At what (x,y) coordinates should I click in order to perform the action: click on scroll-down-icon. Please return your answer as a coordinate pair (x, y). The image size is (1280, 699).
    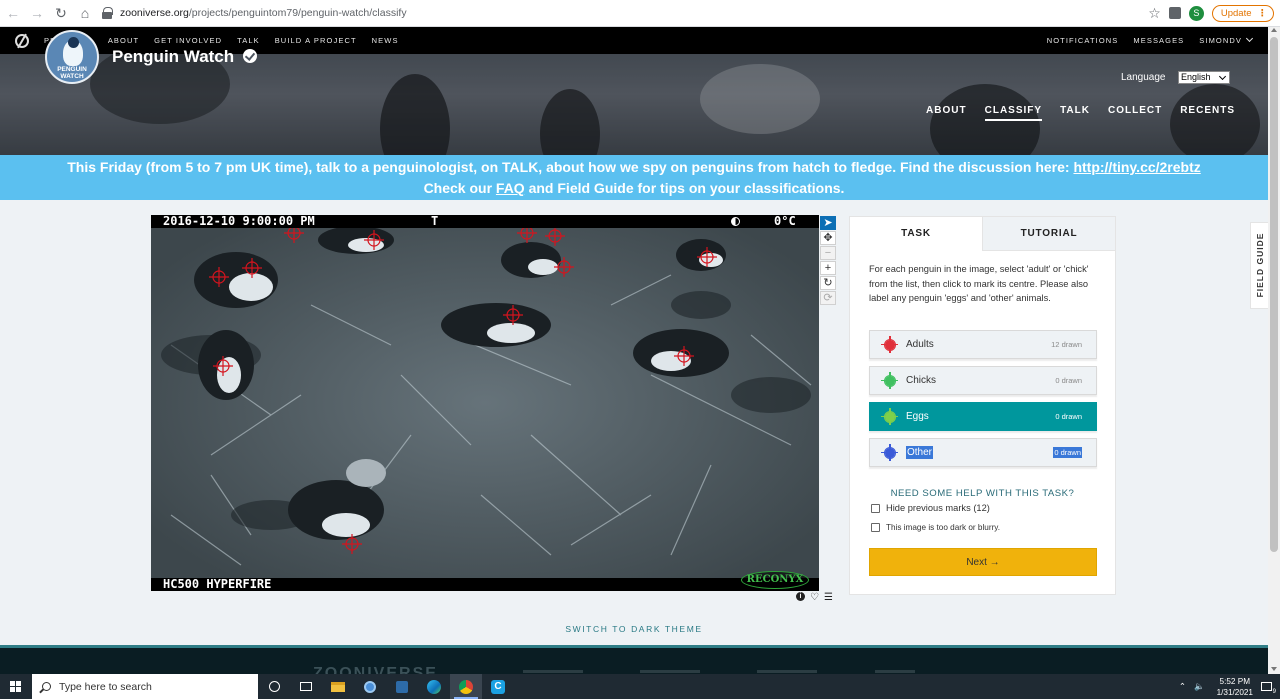
    Looking at the image, I should click on (1274, 669).